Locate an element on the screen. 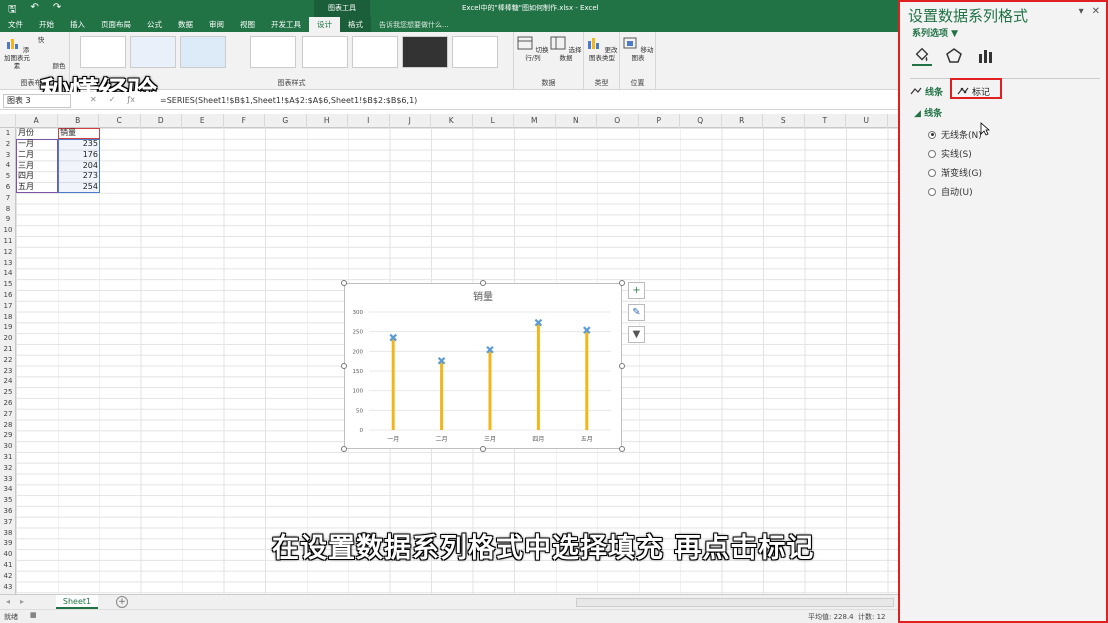 The width and height of the screenshot is (1108, 623). row-header: 34 is located at coordinates (8, 489).